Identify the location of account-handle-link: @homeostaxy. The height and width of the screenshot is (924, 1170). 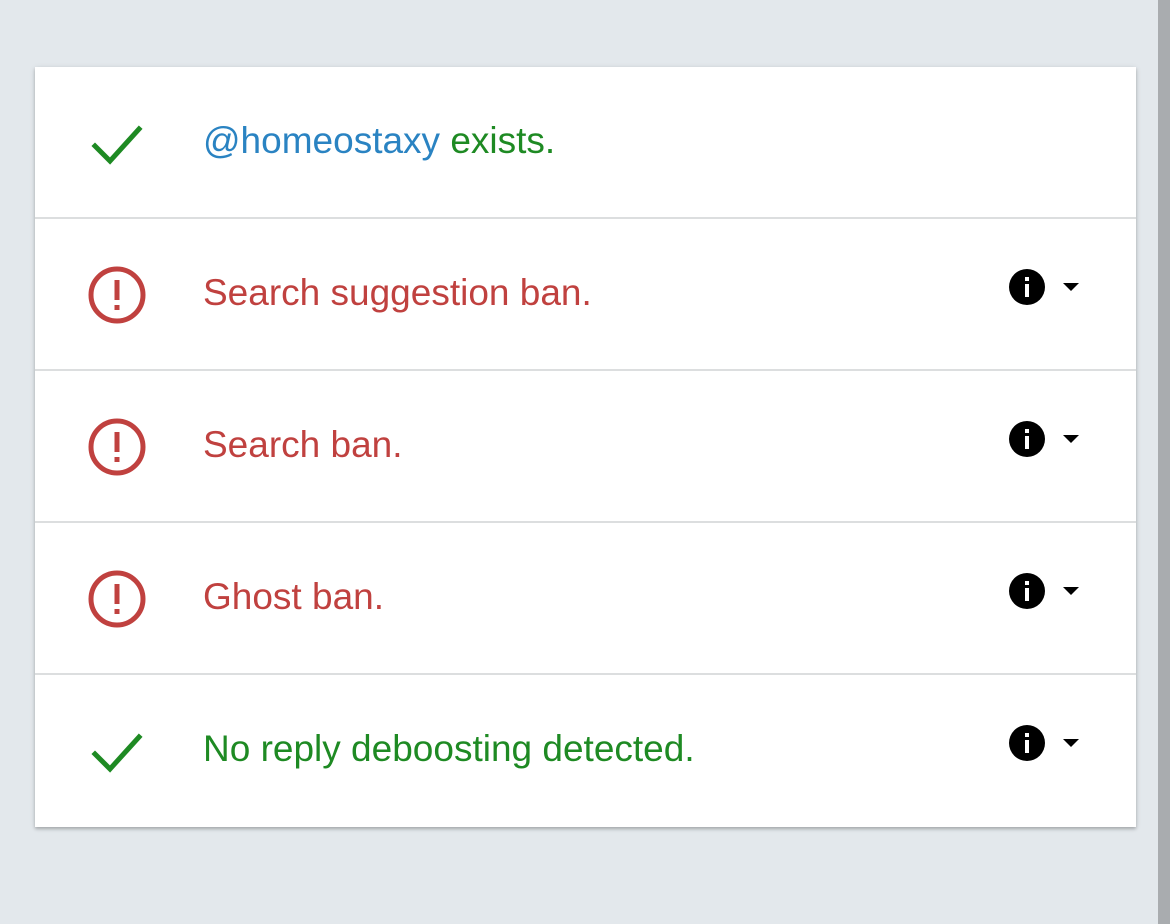
(321, 140).